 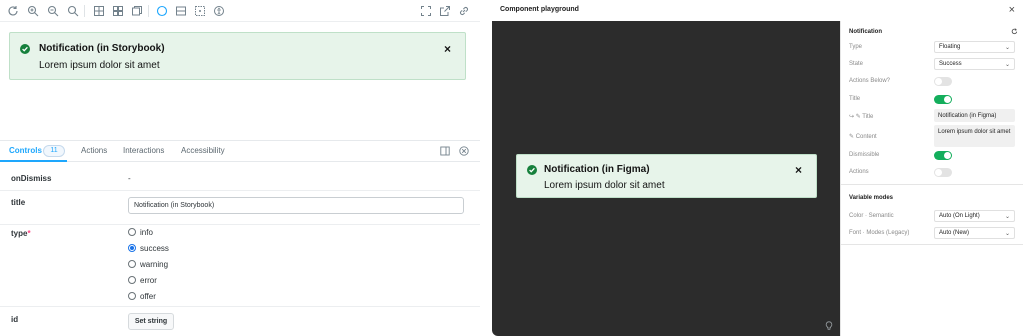 What do you see at coordinates (162, 11) in the screenshot?
I see `outline-icon` at bounding box center [162, 11].